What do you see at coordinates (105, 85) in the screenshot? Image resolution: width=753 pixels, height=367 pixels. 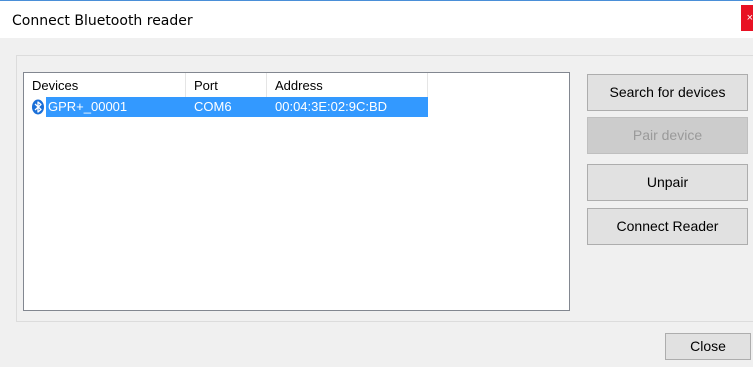 I see `column-header-devices: Devices` at bounding box center [105, 85].